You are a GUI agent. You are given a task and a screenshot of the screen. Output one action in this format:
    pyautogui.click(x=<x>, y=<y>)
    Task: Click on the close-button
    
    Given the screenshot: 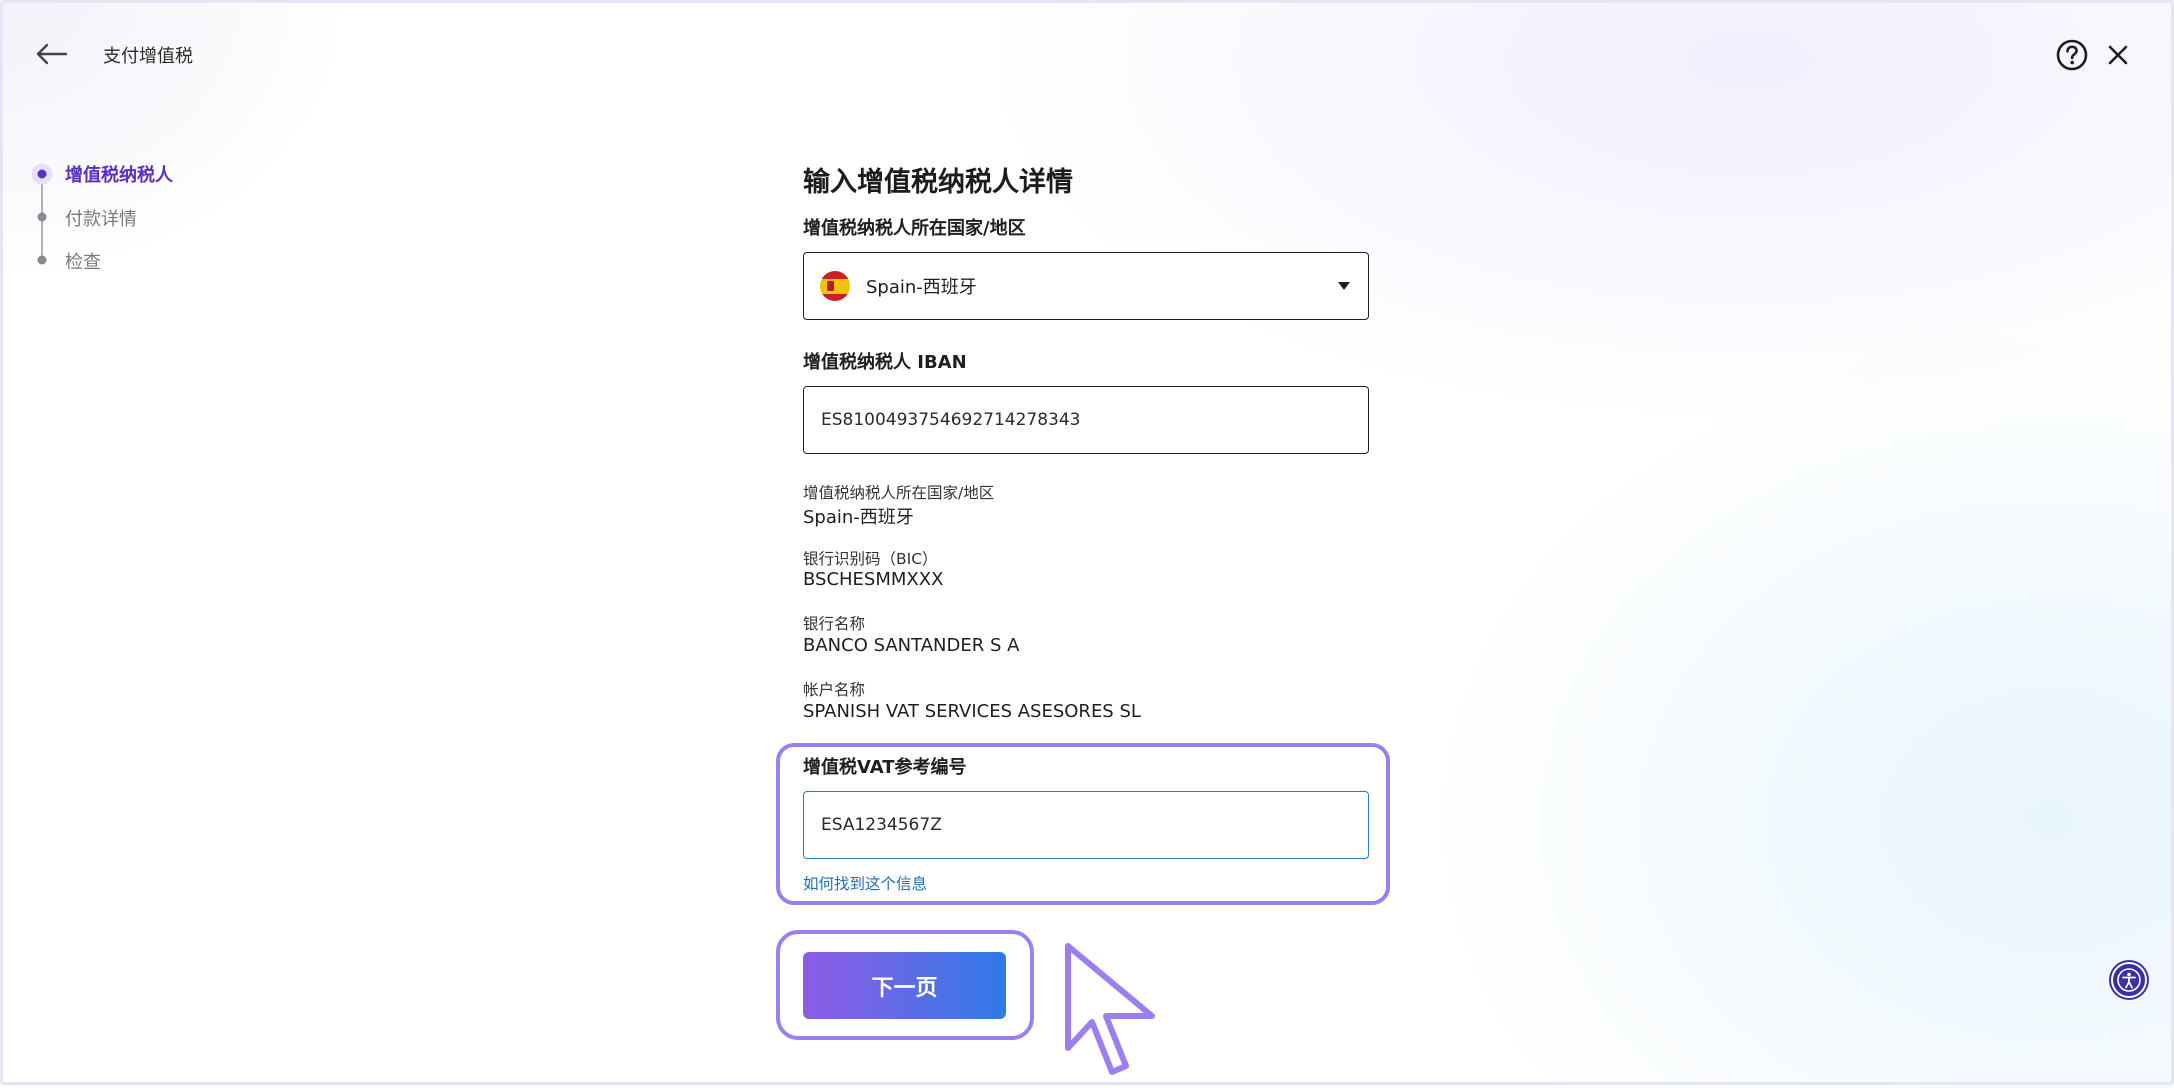 What is the action you would take?
    pyautogui.click(x=2118, y=55)
    